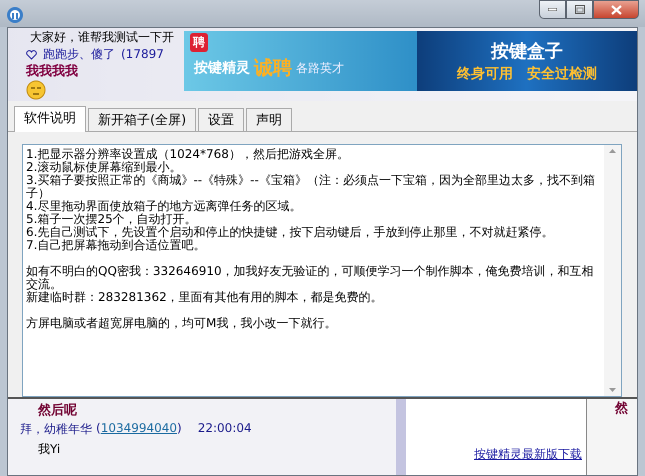 Image resolution: width=645 pixels, height=476 pixels. What do you see at coordinates (79, 54) in the screenshot?
I see `sender-name: 跑跑步、傻了` at bounding box center [79, 54].